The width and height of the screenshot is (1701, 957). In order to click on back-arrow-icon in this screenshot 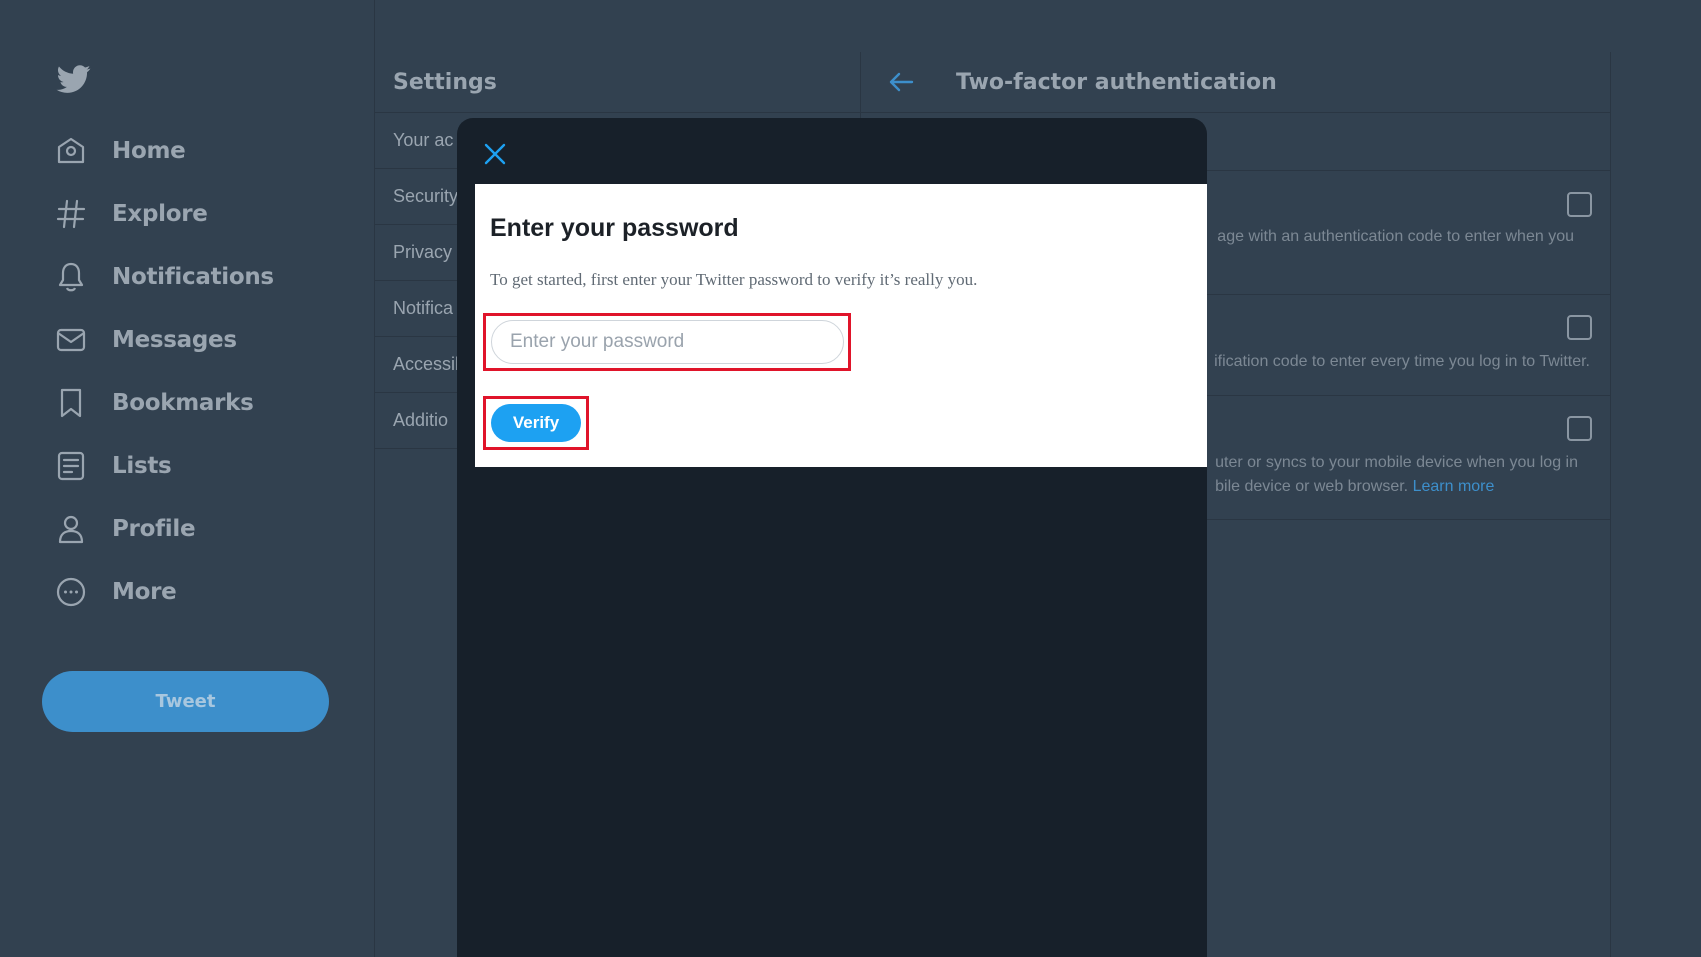, I will do `click(901, 82)`.